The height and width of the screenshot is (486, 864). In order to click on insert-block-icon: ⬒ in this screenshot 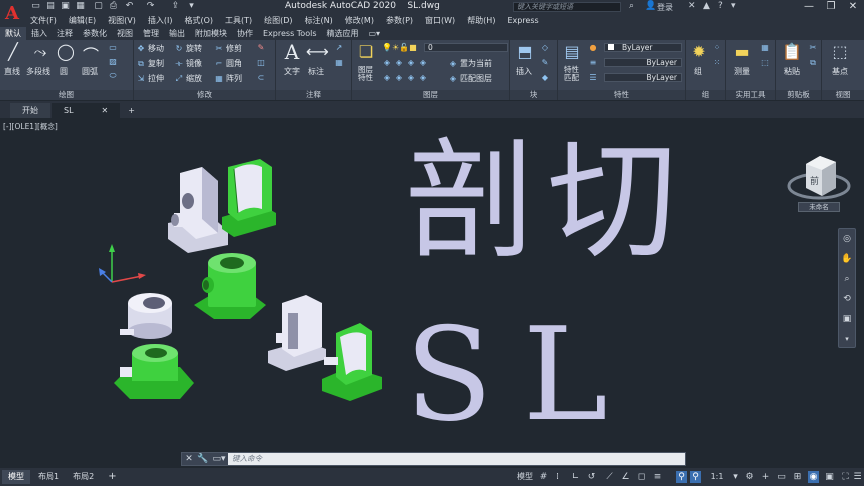, I will do `click(525, 51)`.